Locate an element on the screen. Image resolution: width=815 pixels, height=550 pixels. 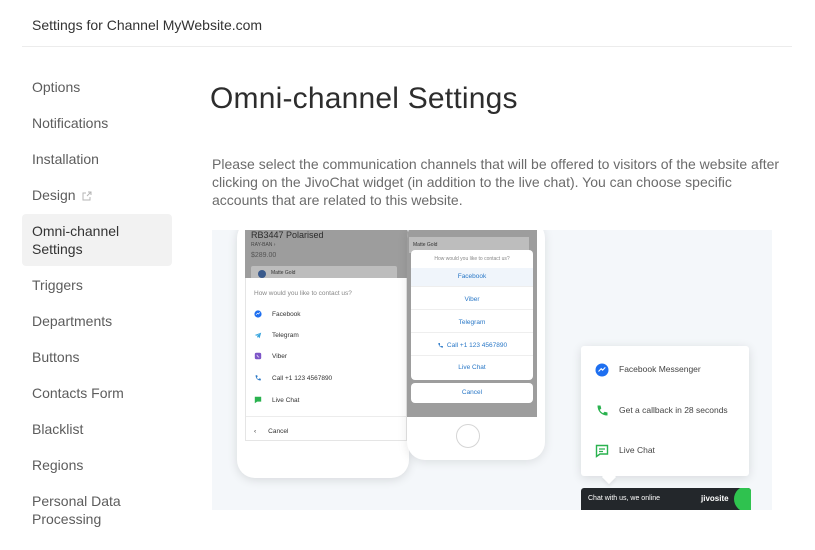
contact-cancel: ‹ Cancel is located at coordinates (271, 431).